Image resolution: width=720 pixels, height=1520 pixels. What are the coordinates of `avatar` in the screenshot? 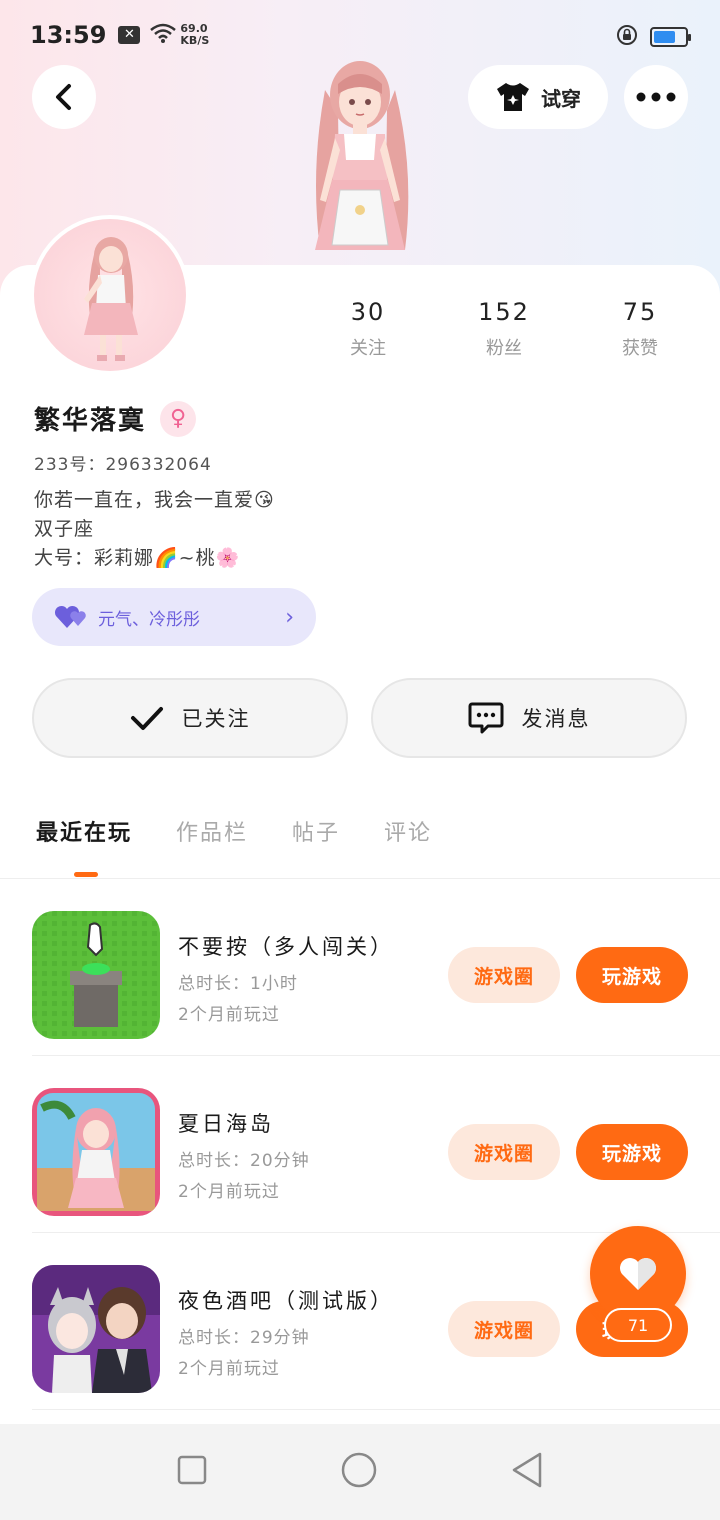 It's located at (110, 295).